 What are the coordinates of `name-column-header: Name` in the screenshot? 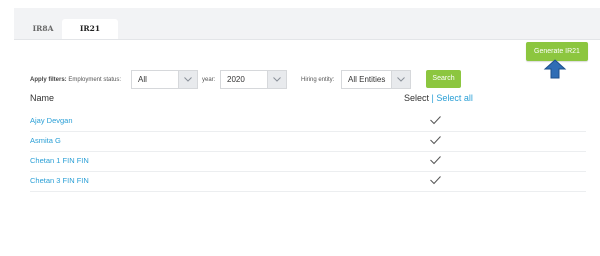 It's located at (42, 98).